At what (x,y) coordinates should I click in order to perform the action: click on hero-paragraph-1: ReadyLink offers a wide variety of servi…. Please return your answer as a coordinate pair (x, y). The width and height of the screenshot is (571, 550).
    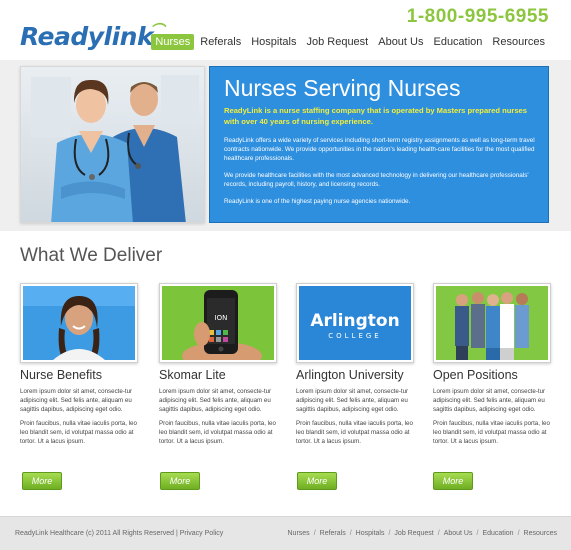
    Looking at the image, I should click on (379, 149).